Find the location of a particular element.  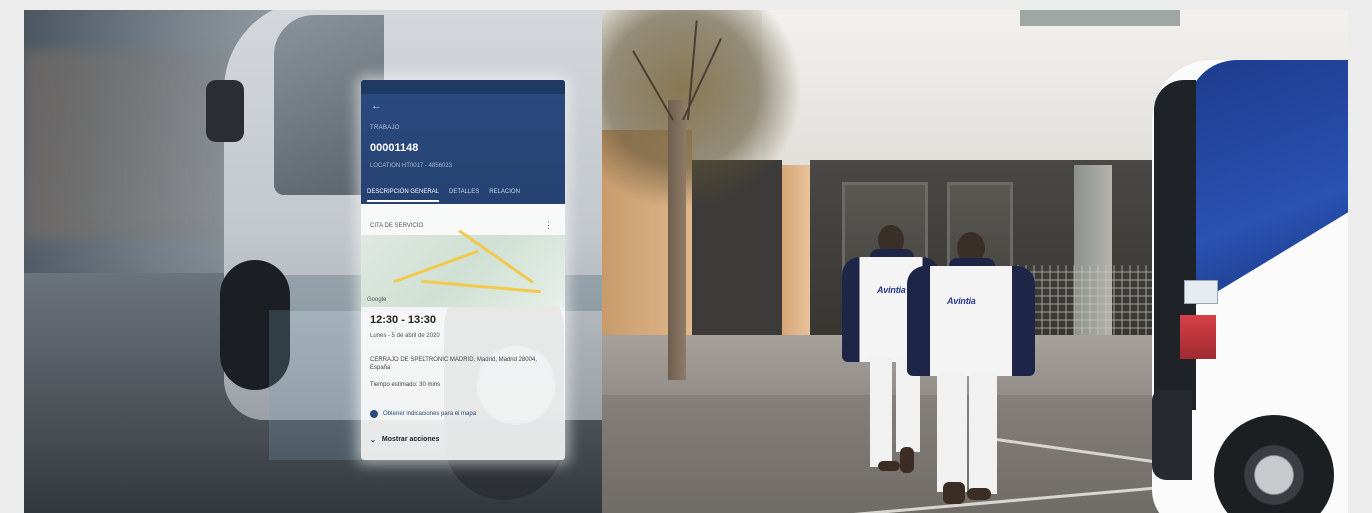

tab-related: RELACION is located at coordinates (504, 192).